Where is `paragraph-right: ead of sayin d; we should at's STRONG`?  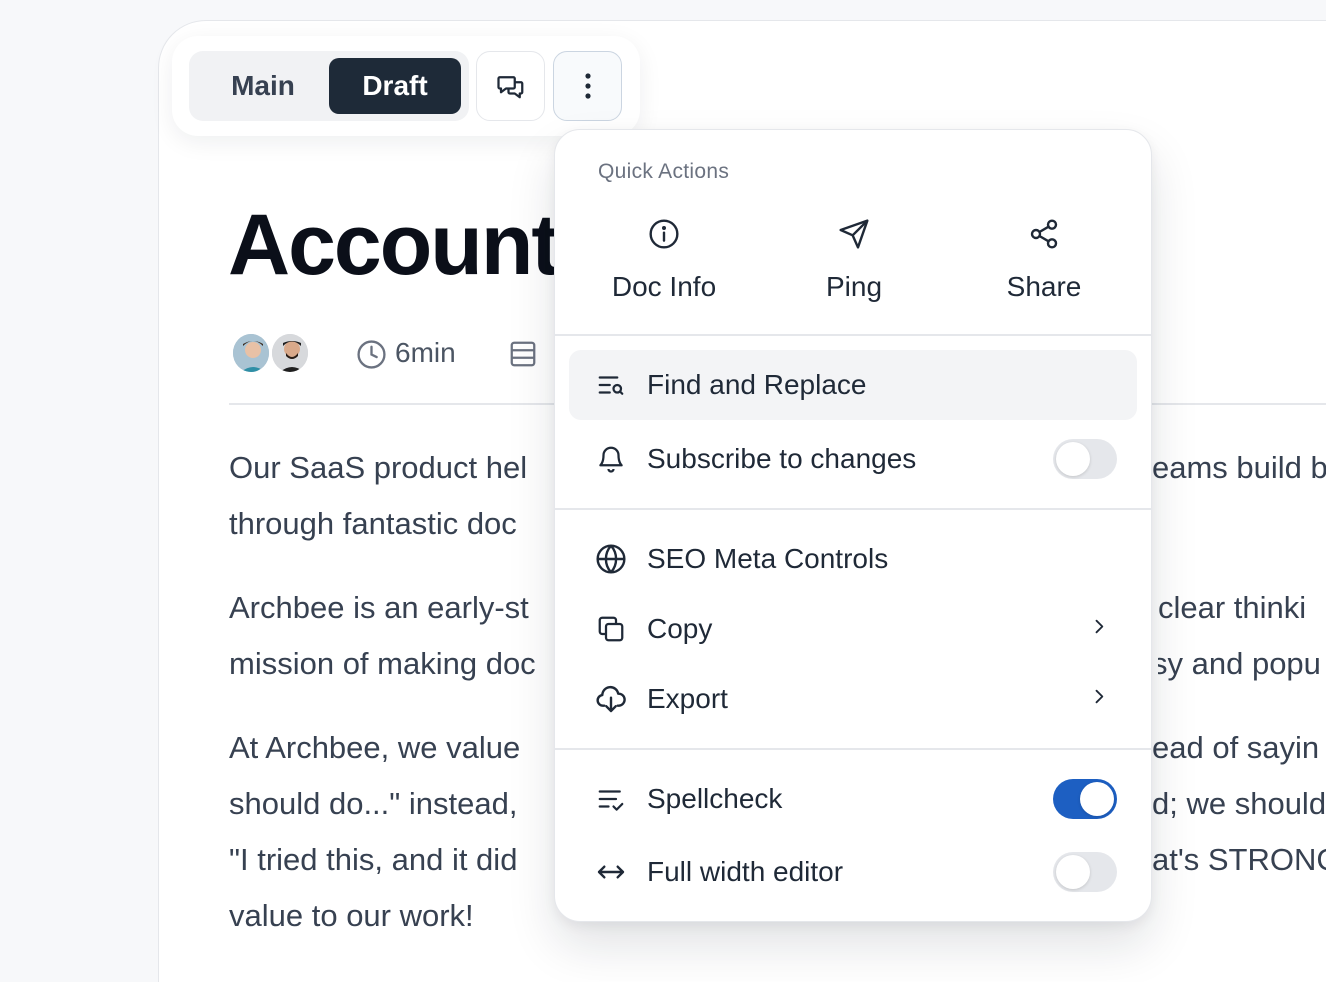
paragraph-right: ead of sayin d; we should at's STRONG is located at coordinates (1239, 803).